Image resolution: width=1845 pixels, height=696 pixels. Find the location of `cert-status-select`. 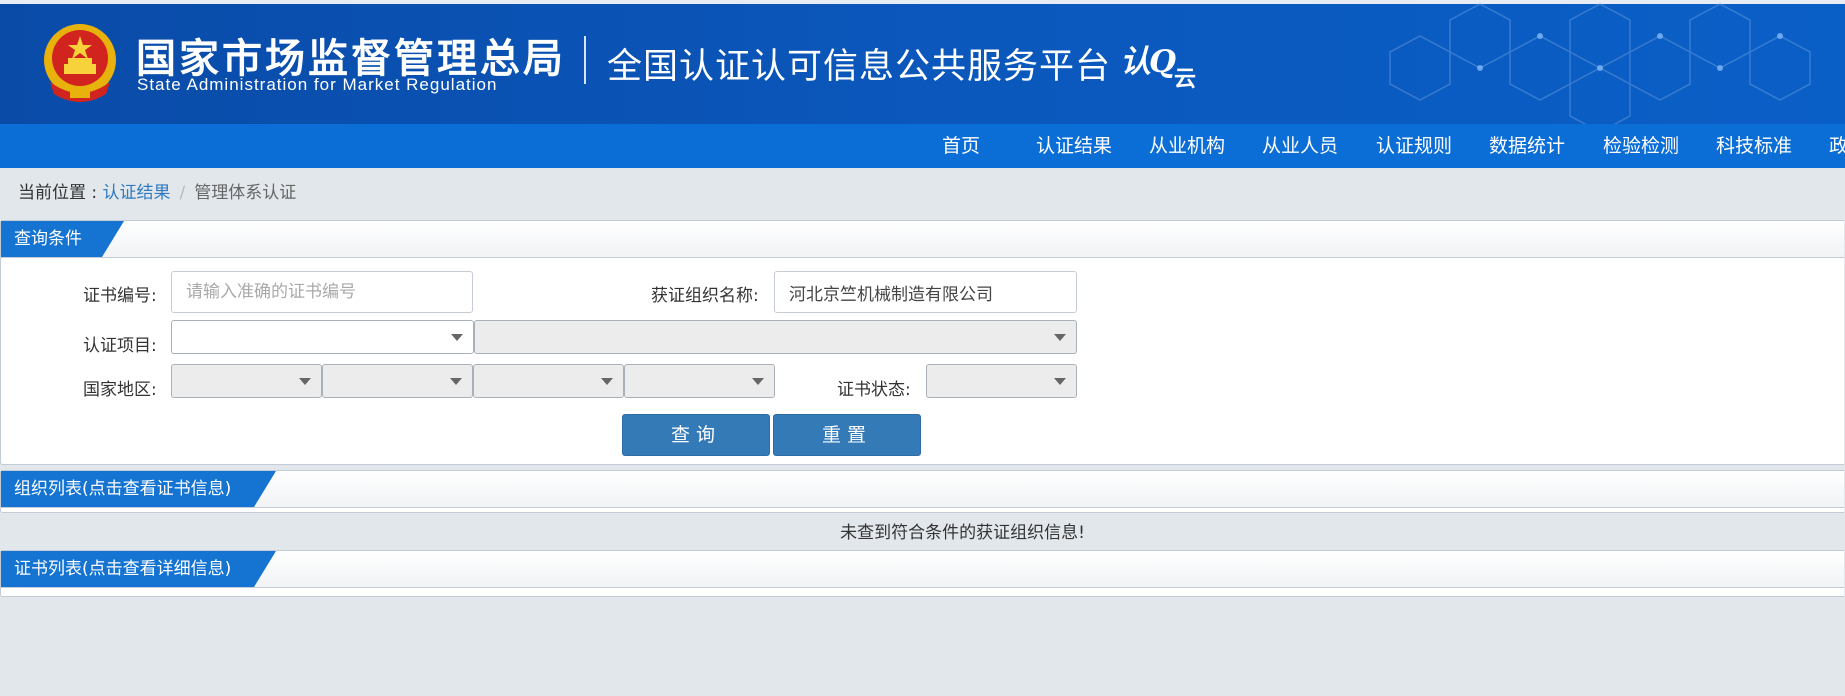

cert-status-select is located at coordinates (1001, 381).